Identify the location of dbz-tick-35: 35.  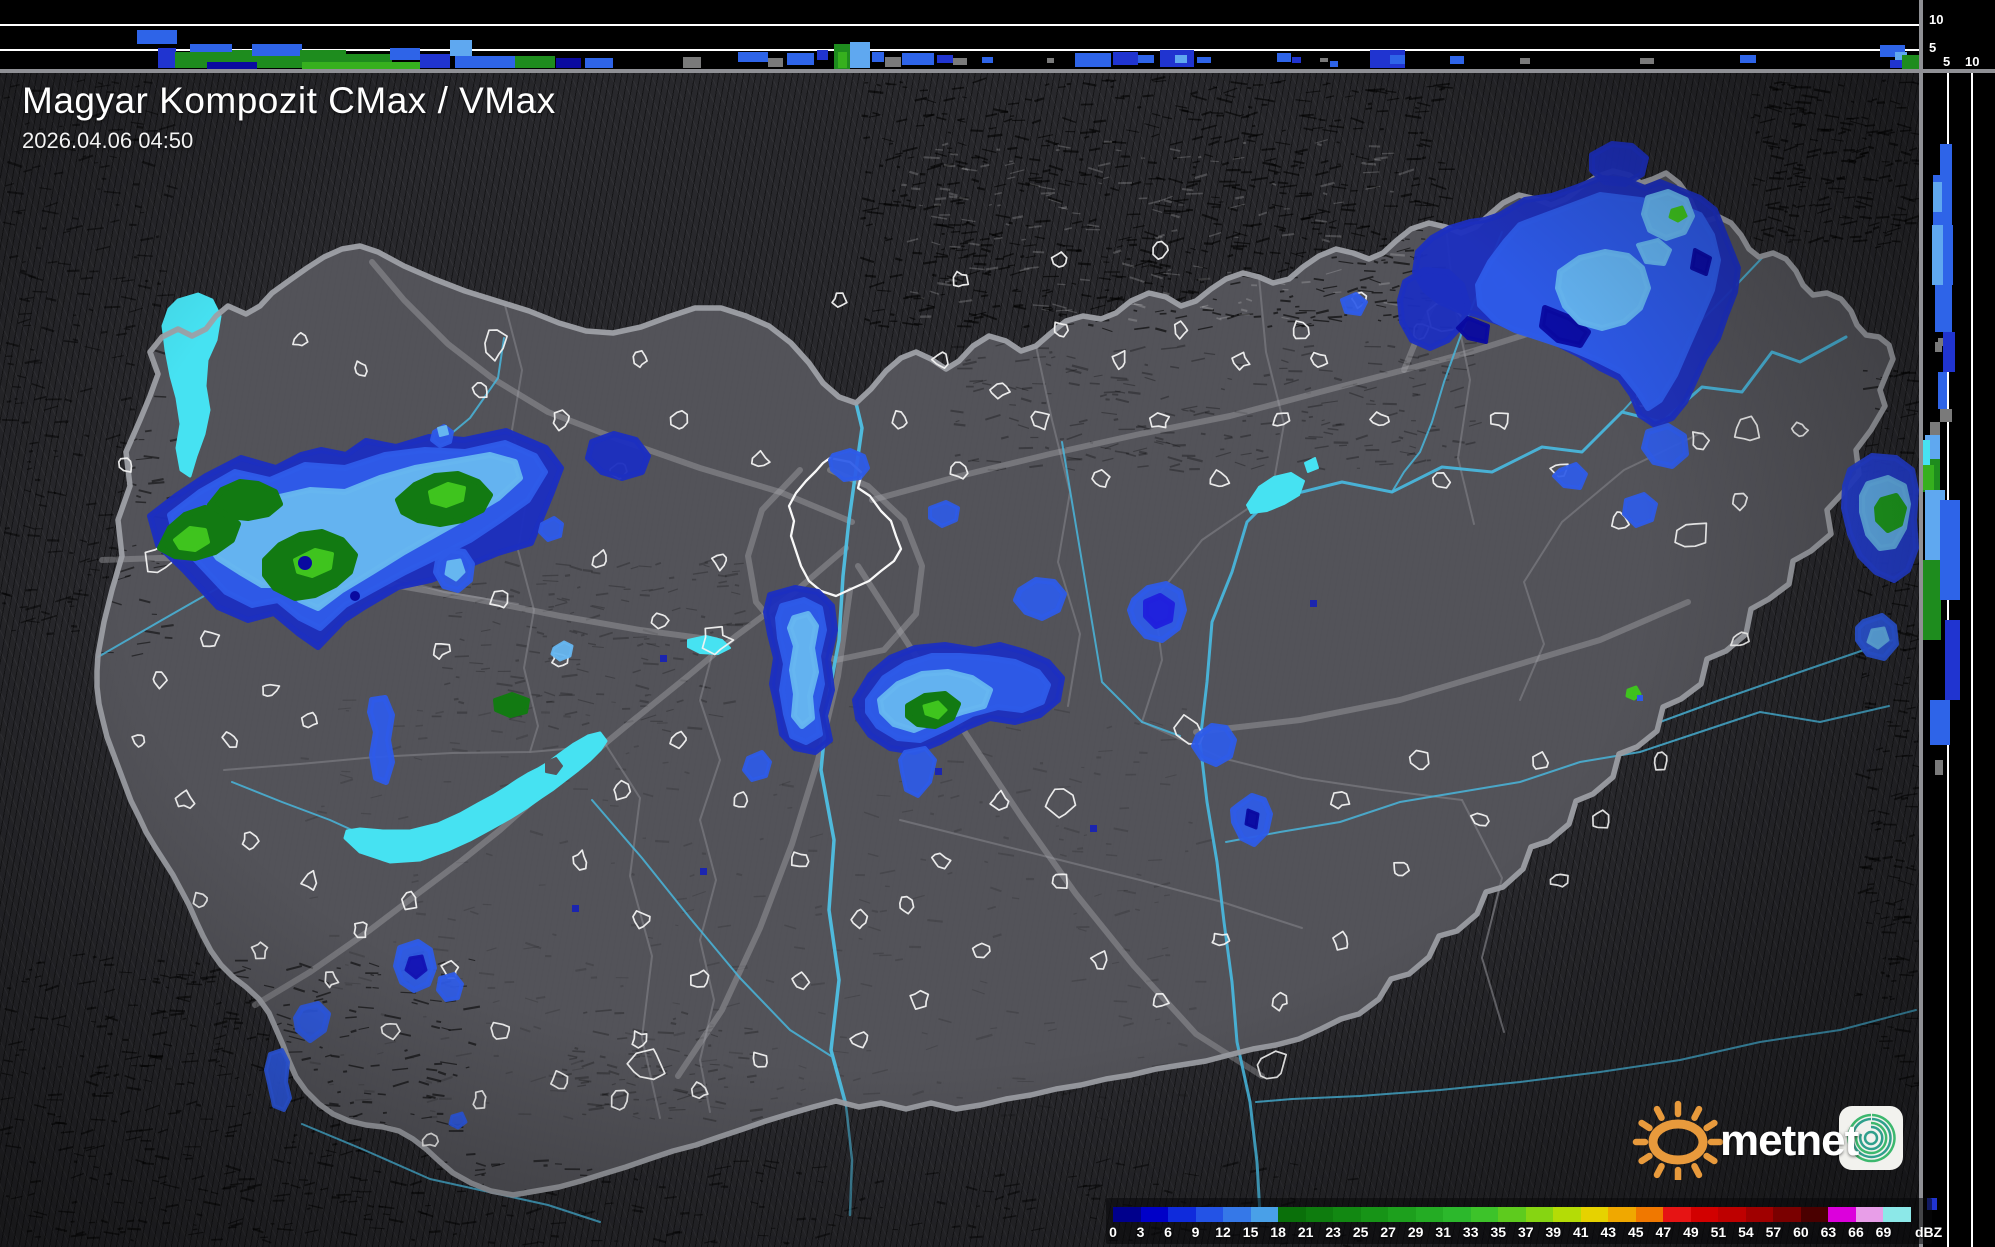
(1498, 1232).